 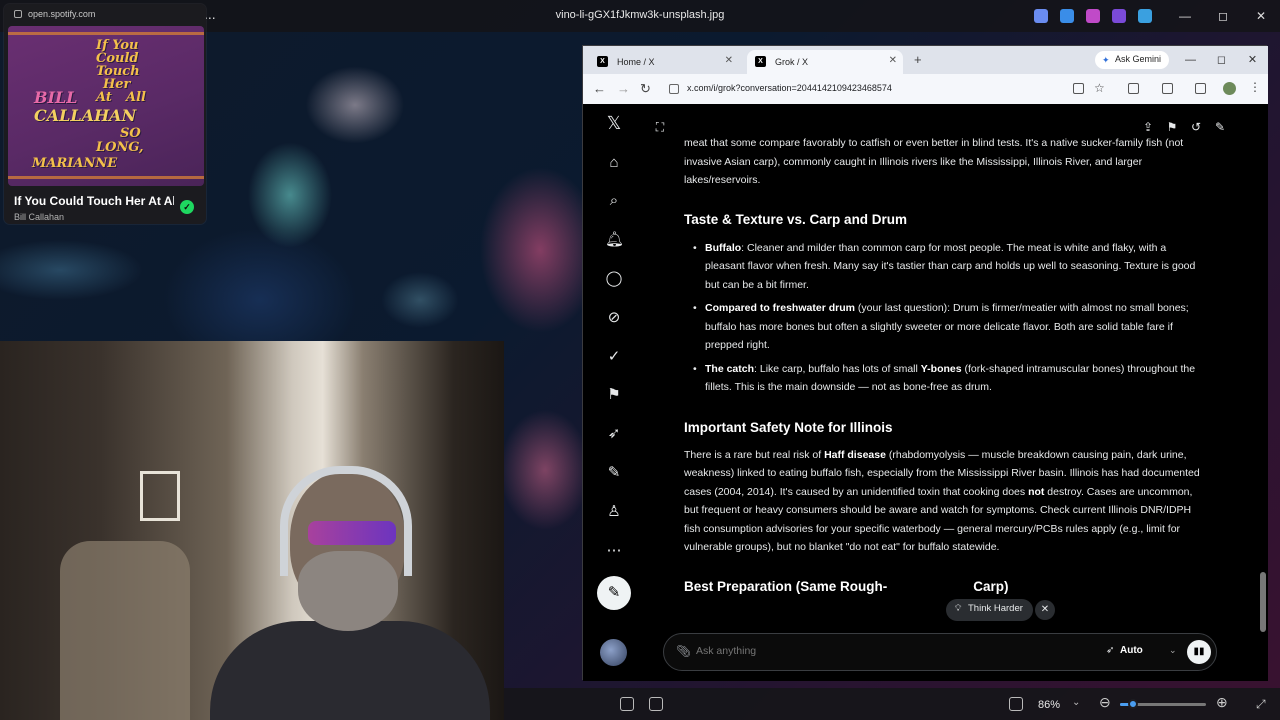 I want to click on reading-list-icon, so click(x=1200, y=88).